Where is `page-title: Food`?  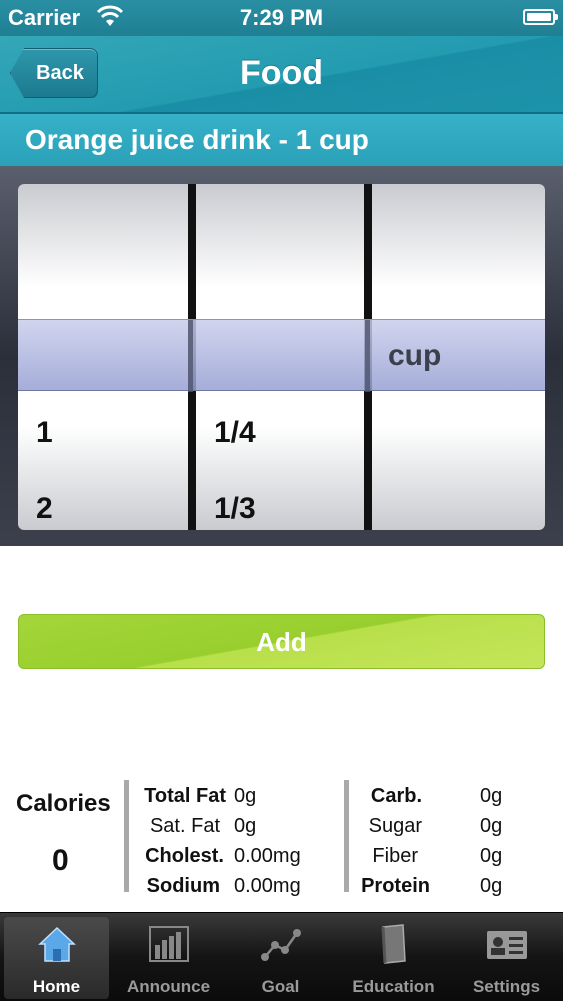
page-title: Food is located at coordinates (281, 73).